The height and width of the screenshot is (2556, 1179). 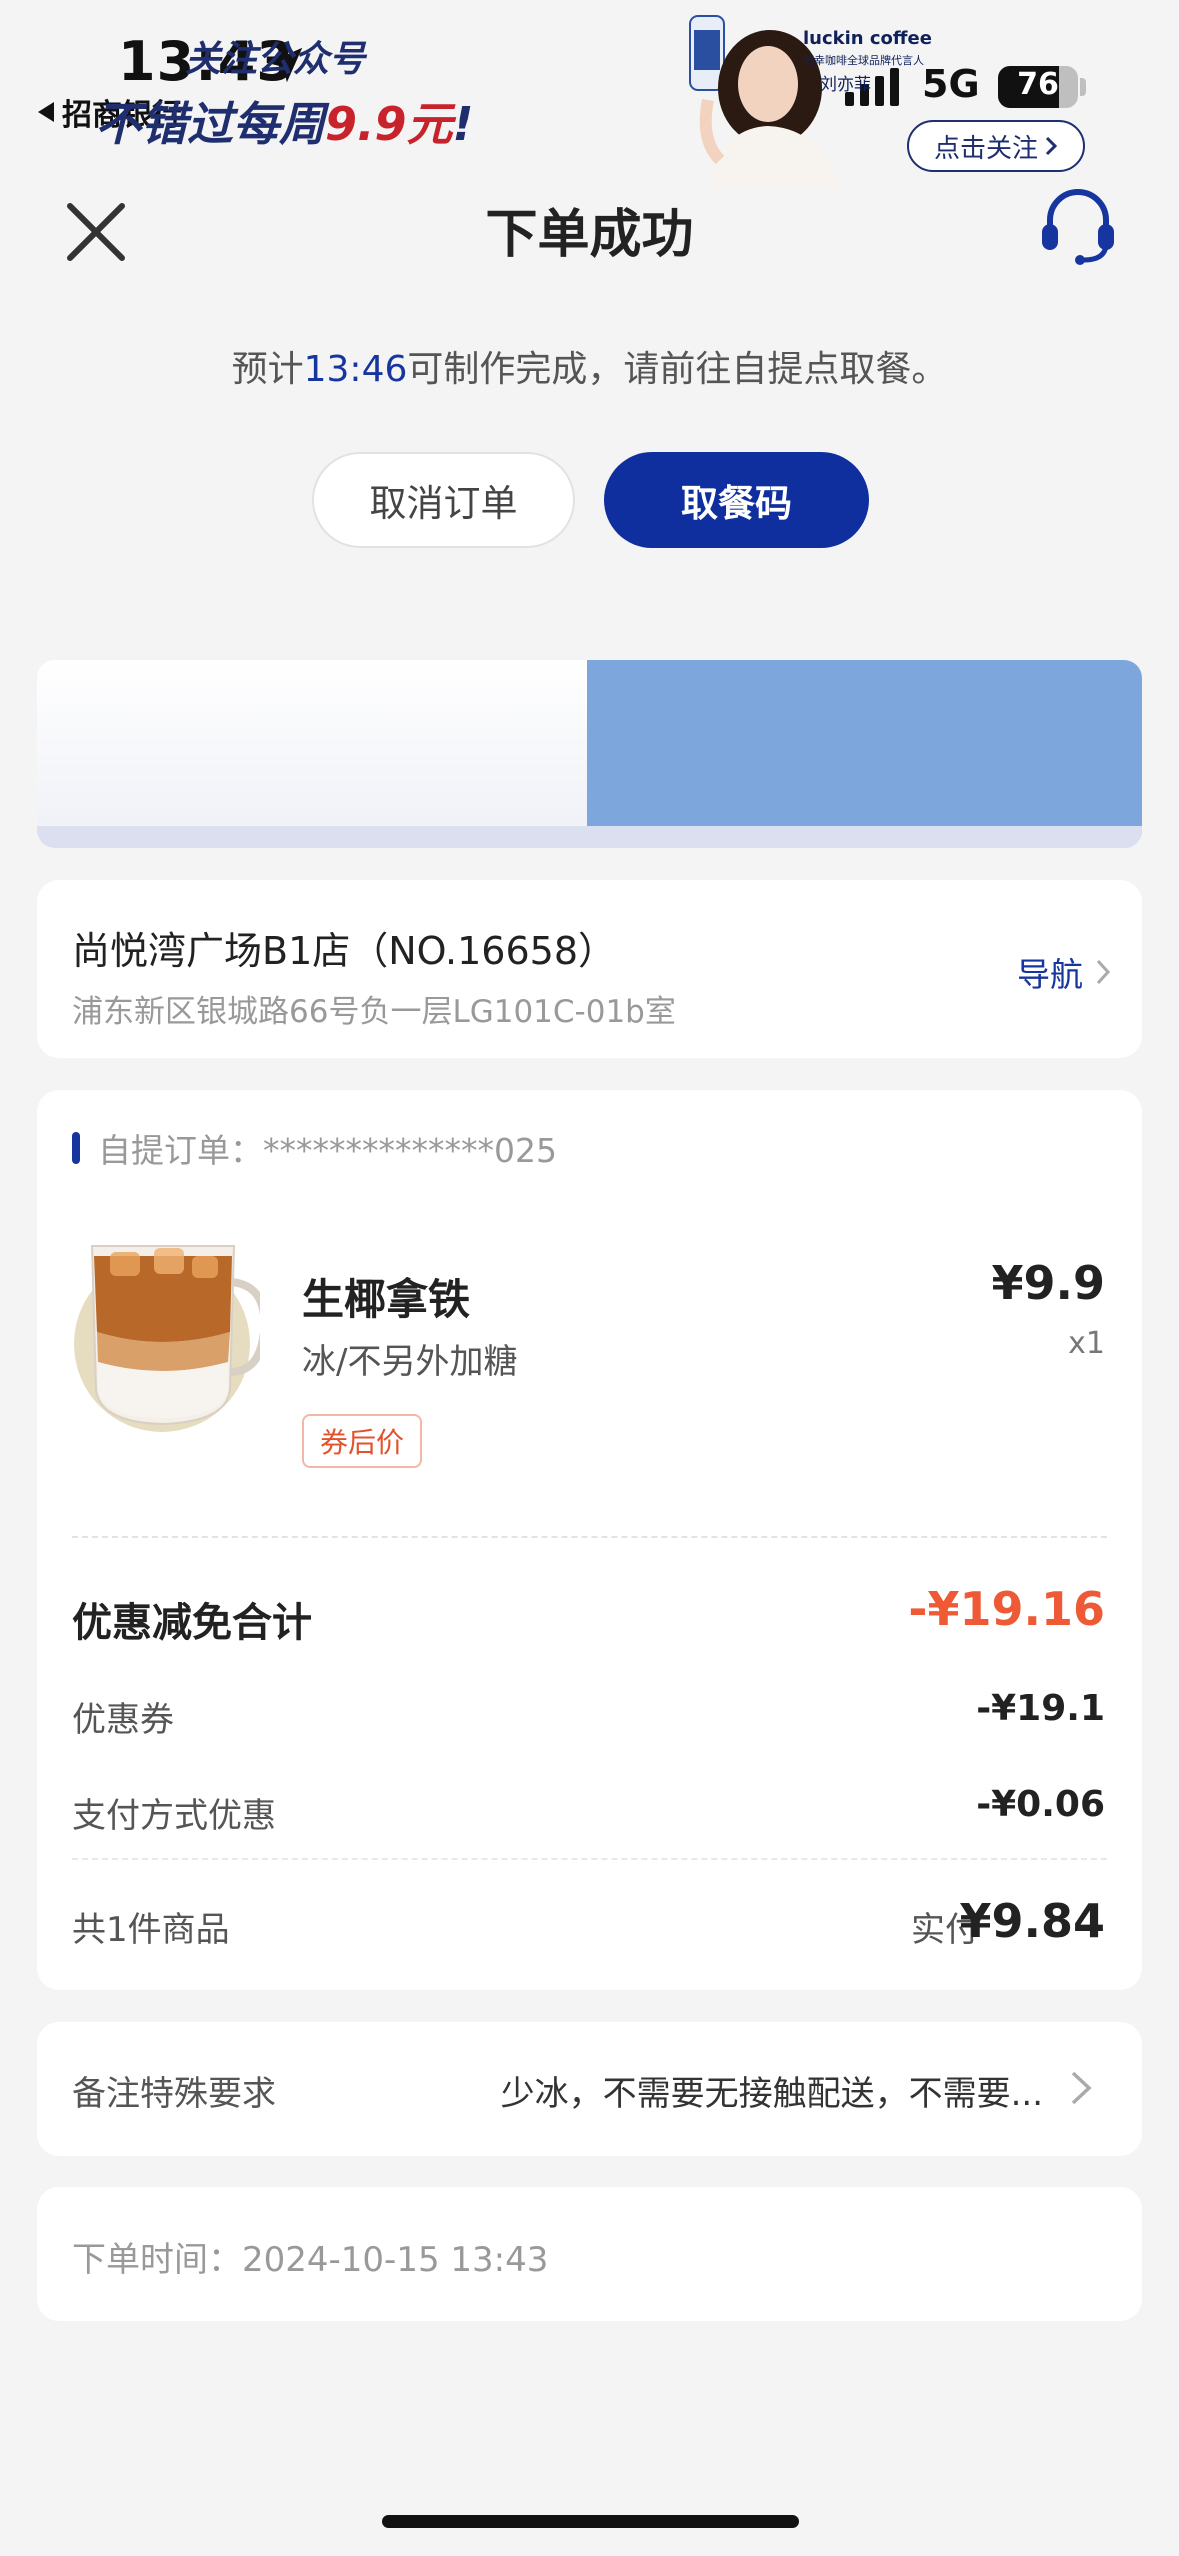 What do you see at coordinates (463, 124) in the screenshot?
I see `banner-line2-suffix: !` at bounding box center [463, 124].